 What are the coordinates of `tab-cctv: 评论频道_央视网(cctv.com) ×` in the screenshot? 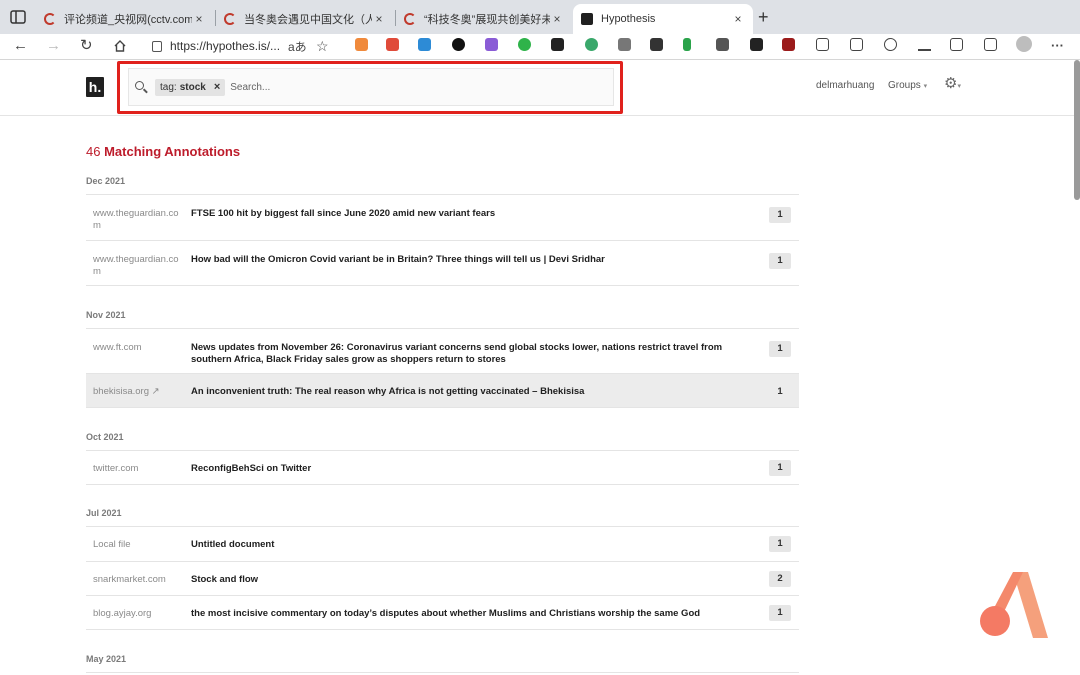 It's located at (125, 19).